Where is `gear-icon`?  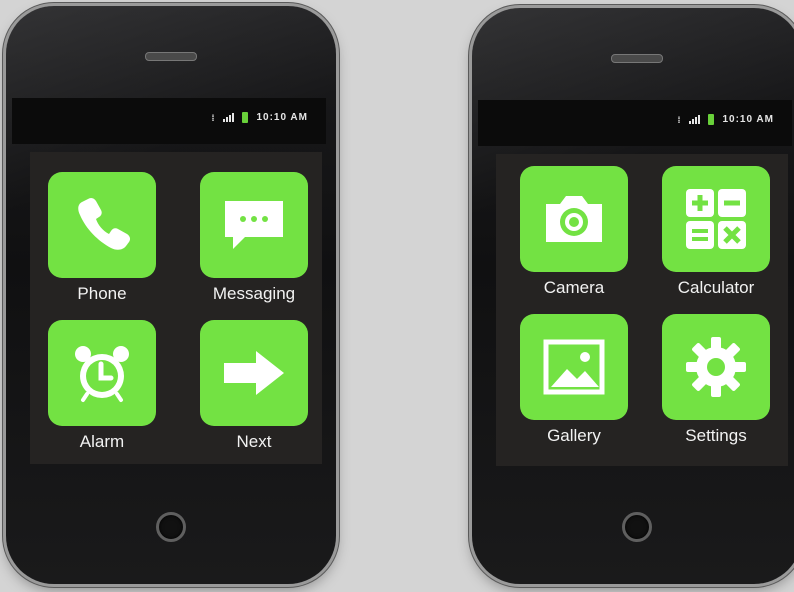
gear-icon is located at coordinates (716, 367).